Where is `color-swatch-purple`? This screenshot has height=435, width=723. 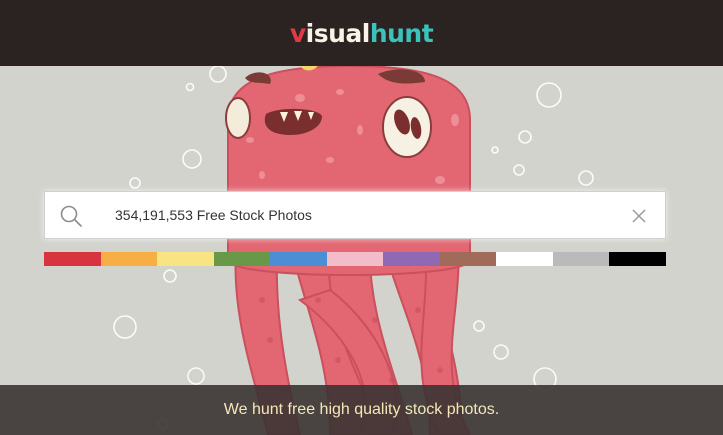
color-swatch-purple is located at coordinates (411, 259).